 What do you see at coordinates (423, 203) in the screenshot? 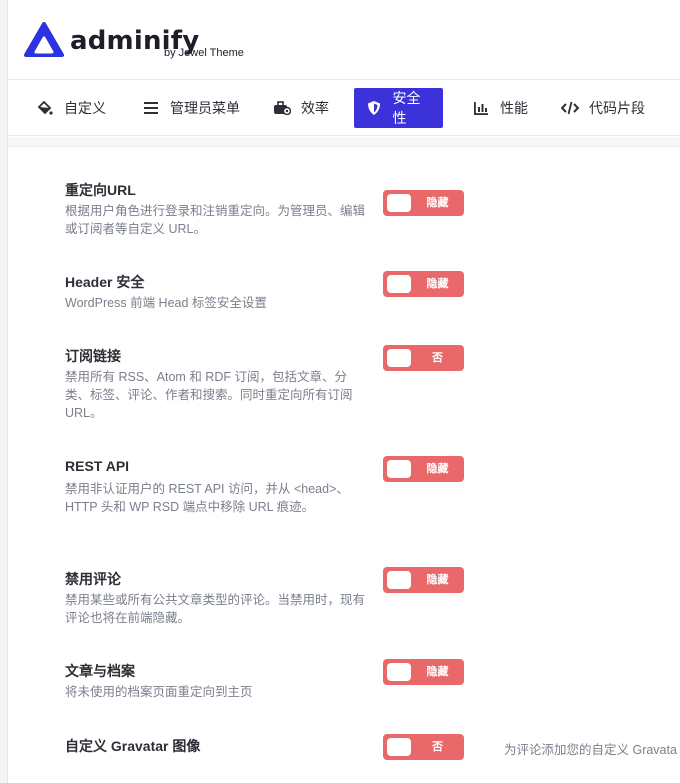
I see `redirect-url-toggle: 隐藏` at bounding box center [423, 203].